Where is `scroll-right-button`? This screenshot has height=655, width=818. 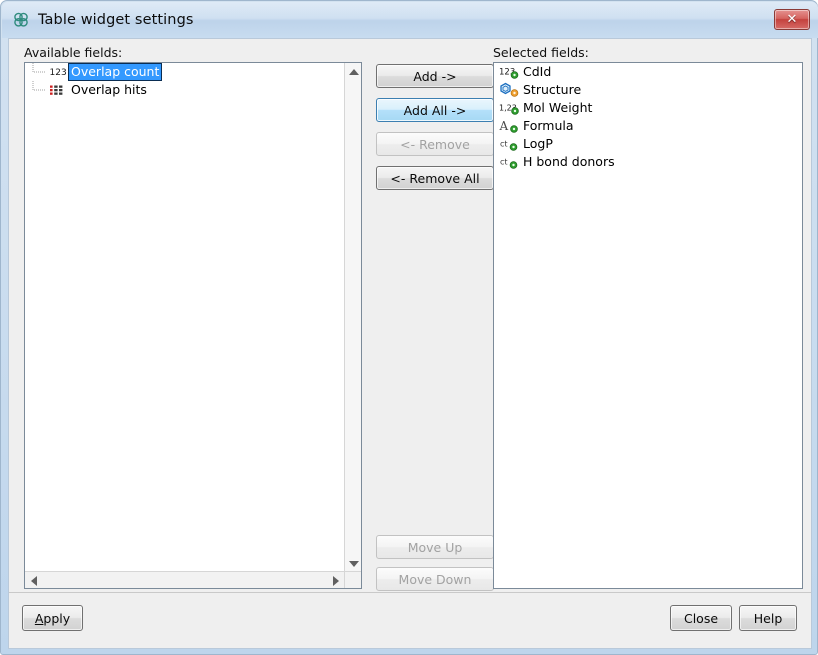
scroll-right-button is located at coordinates (335, 580).